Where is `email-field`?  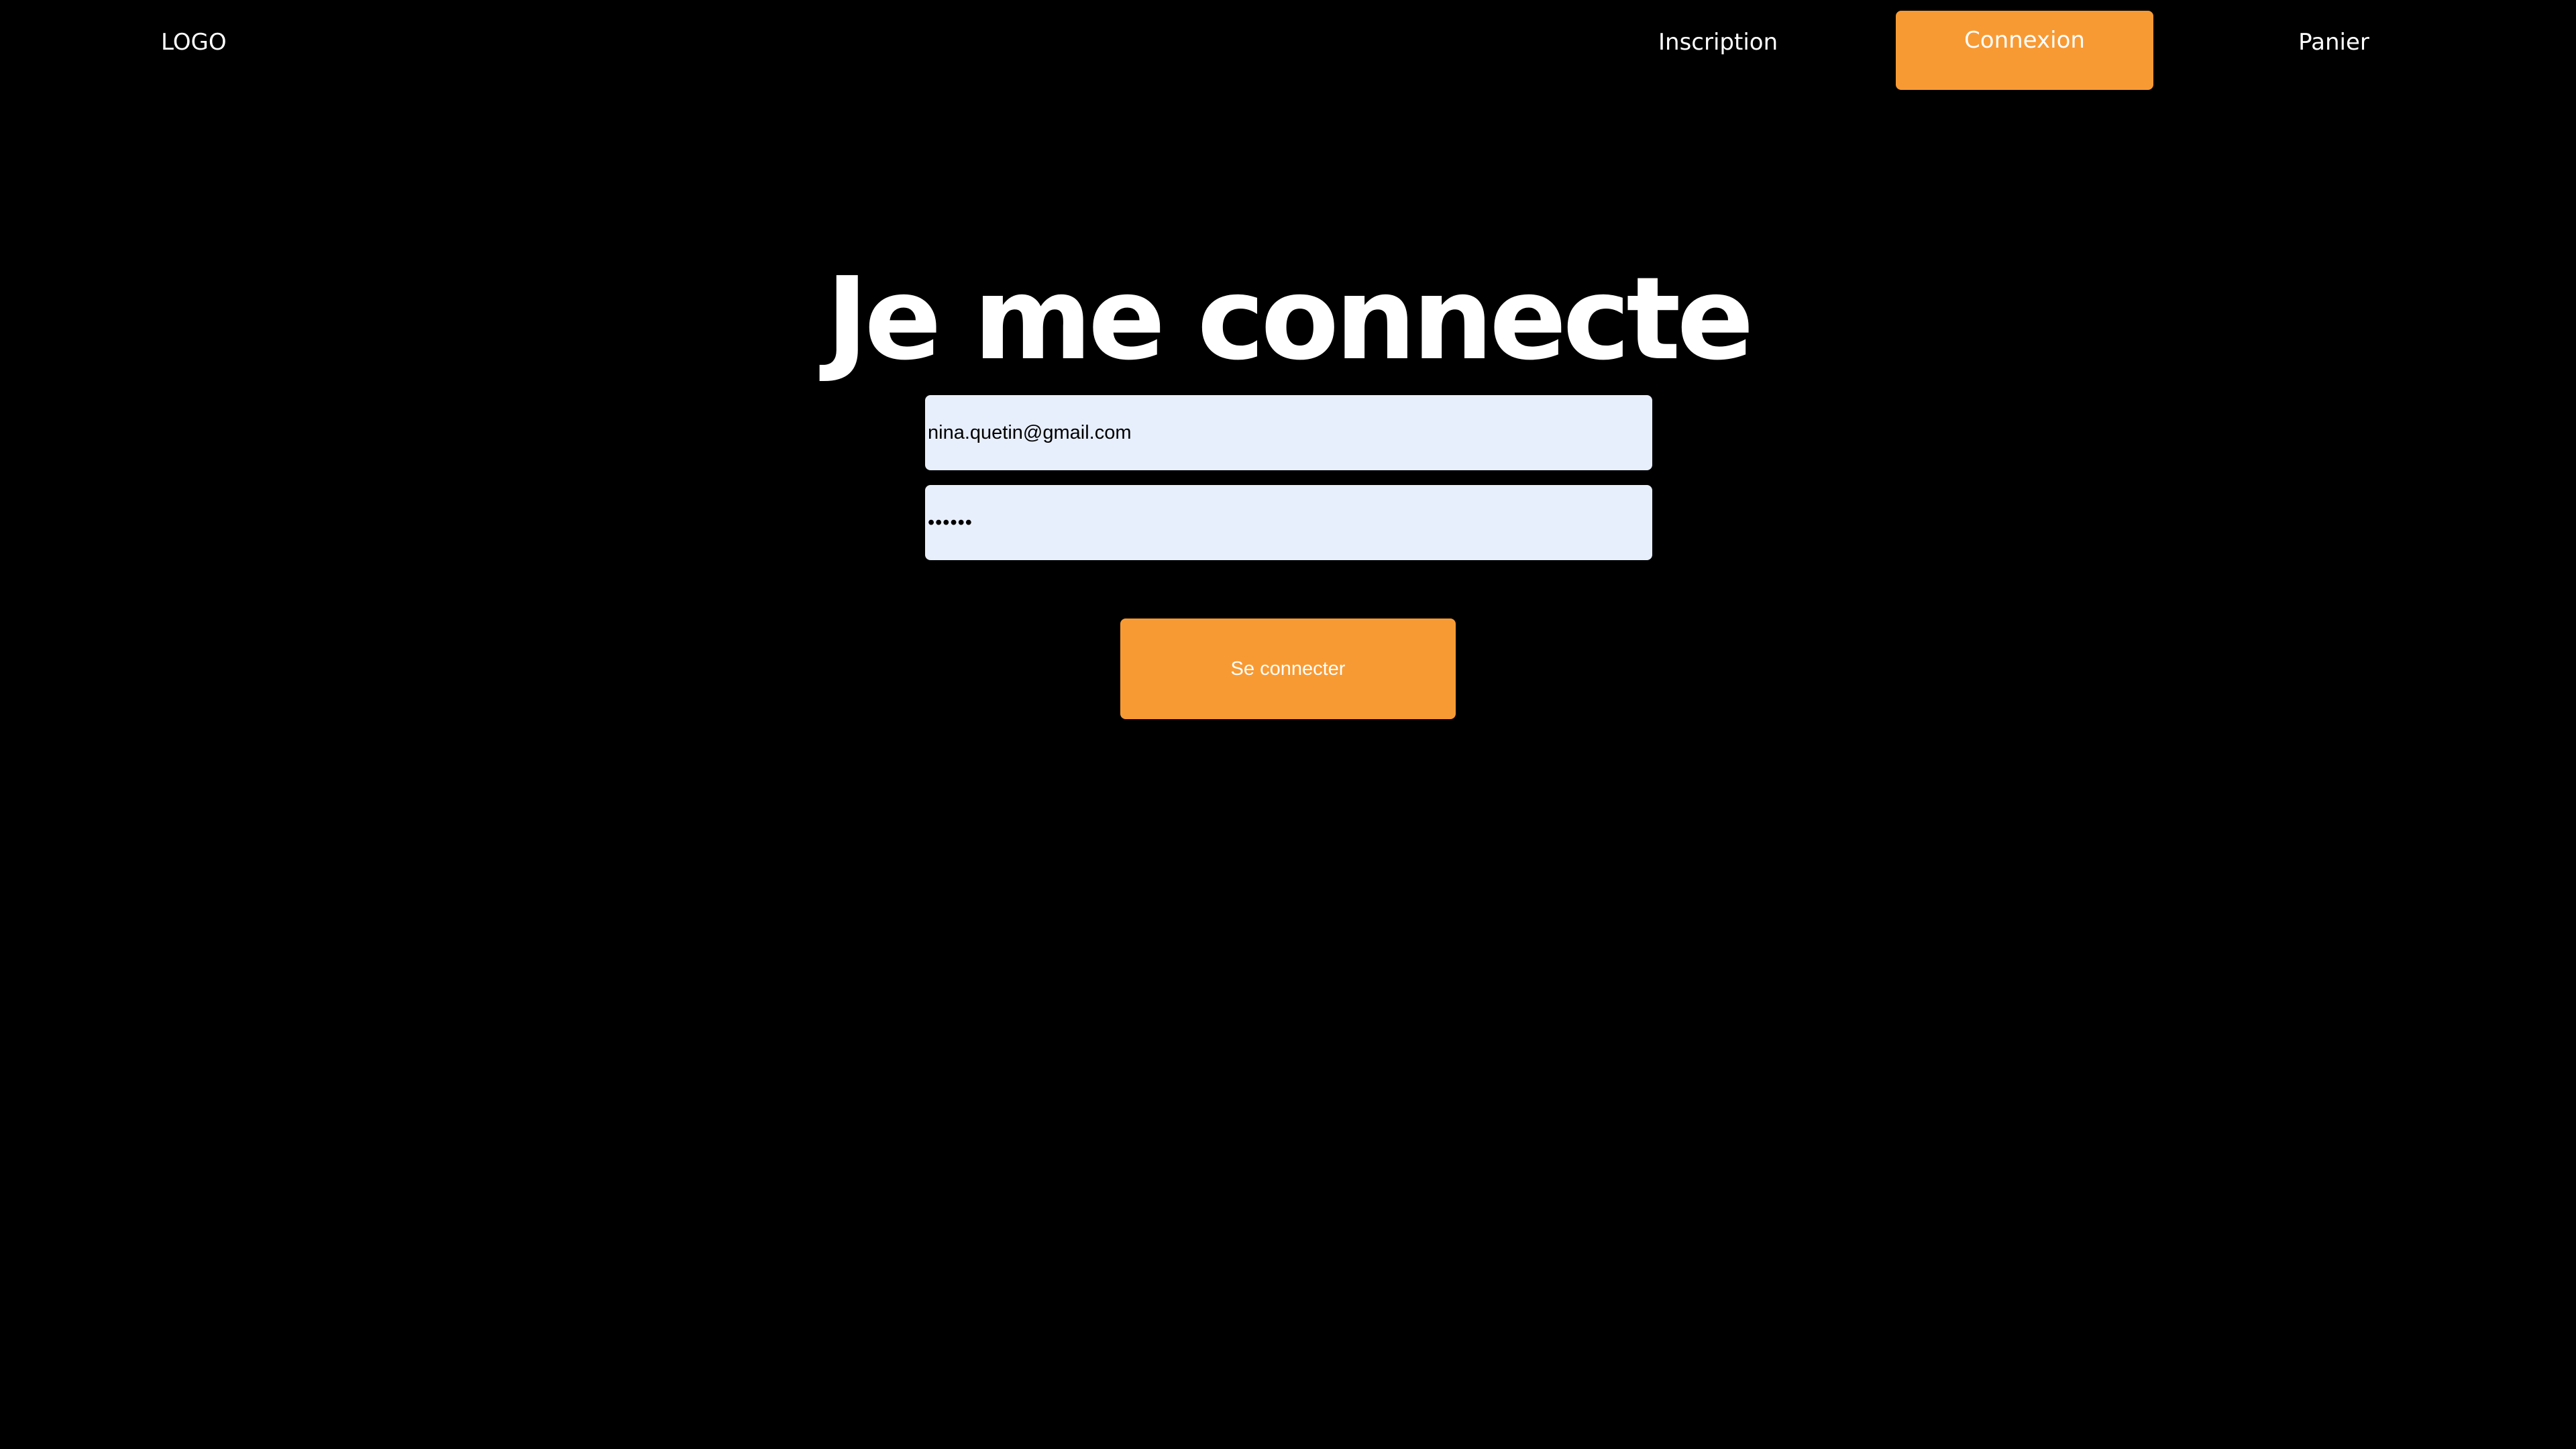
email-field is located at coordinates (1288, 432).